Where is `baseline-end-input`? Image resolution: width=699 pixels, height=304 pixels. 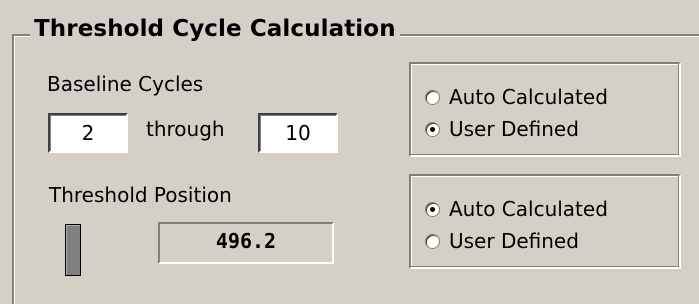
baseline-end-input is located at coordinates (298, 133).